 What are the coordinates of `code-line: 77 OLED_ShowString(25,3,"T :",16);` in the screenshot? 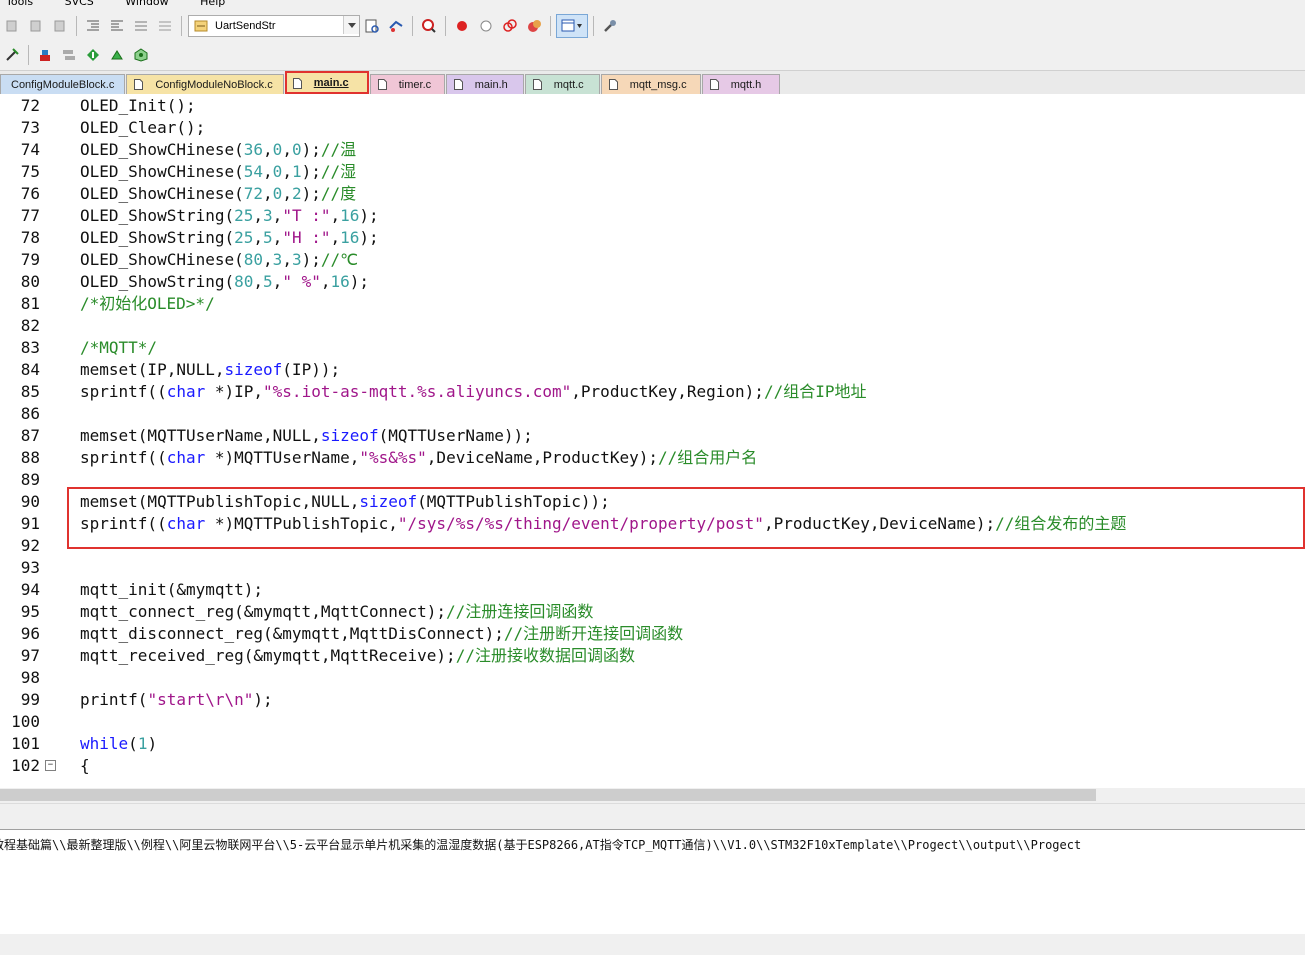 It's located at (652, 216).